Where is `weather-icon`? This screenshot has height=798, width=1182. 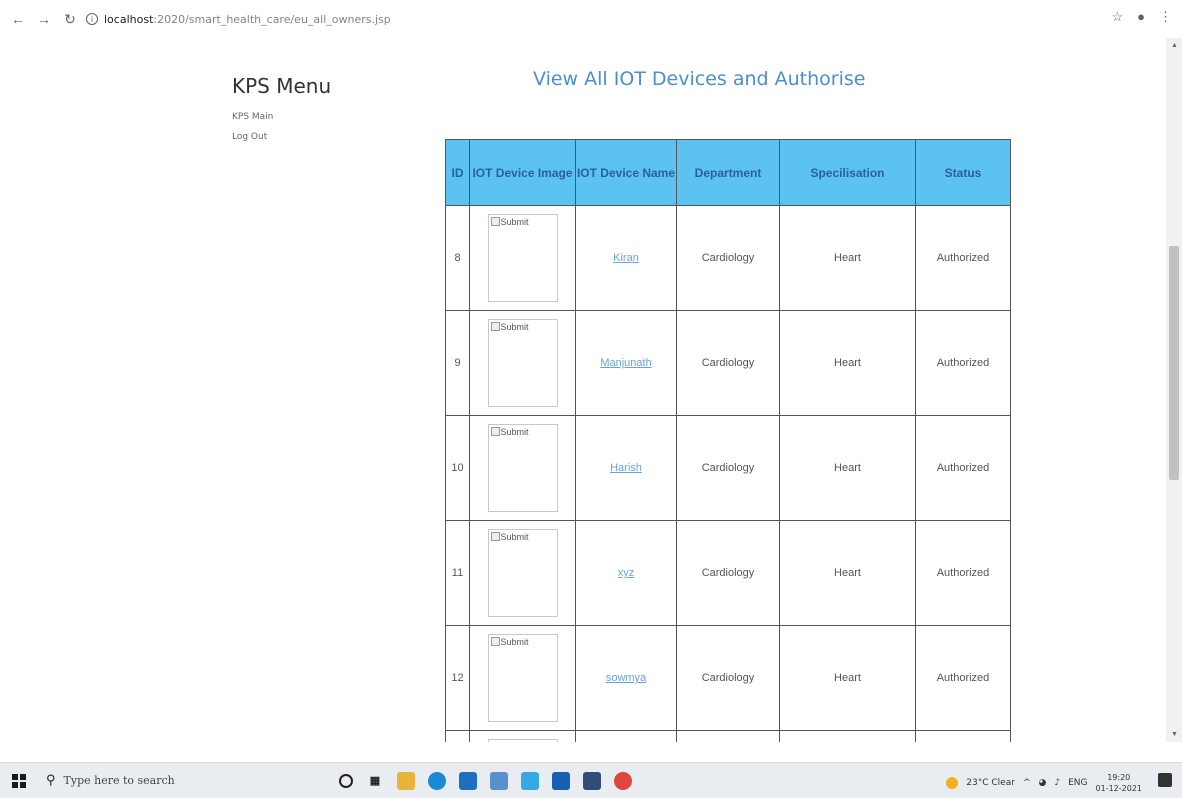
weather-icon is located at coordinates (952, 783).